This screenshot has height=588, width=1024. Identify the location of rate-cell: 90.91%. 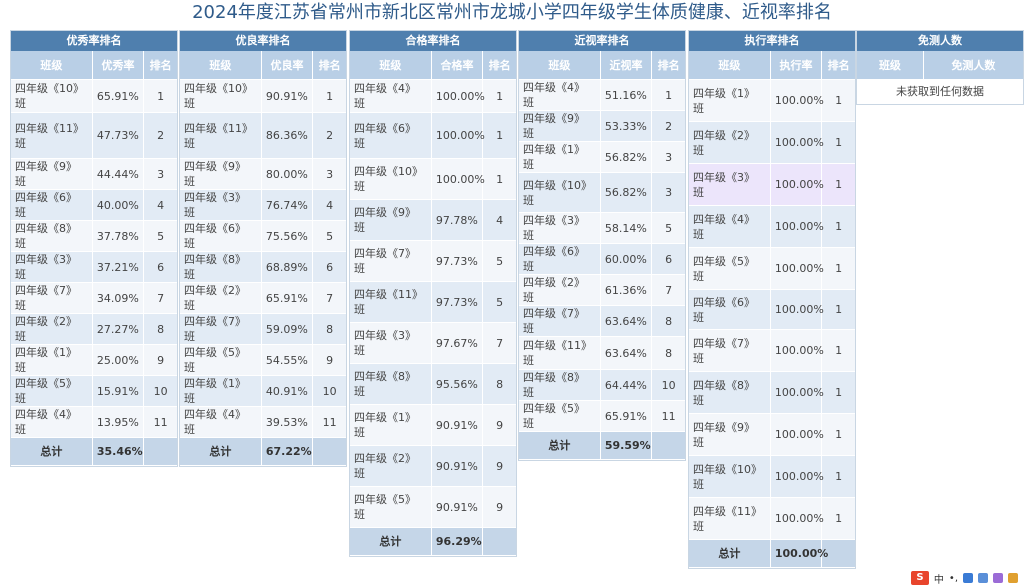
(457, 466).